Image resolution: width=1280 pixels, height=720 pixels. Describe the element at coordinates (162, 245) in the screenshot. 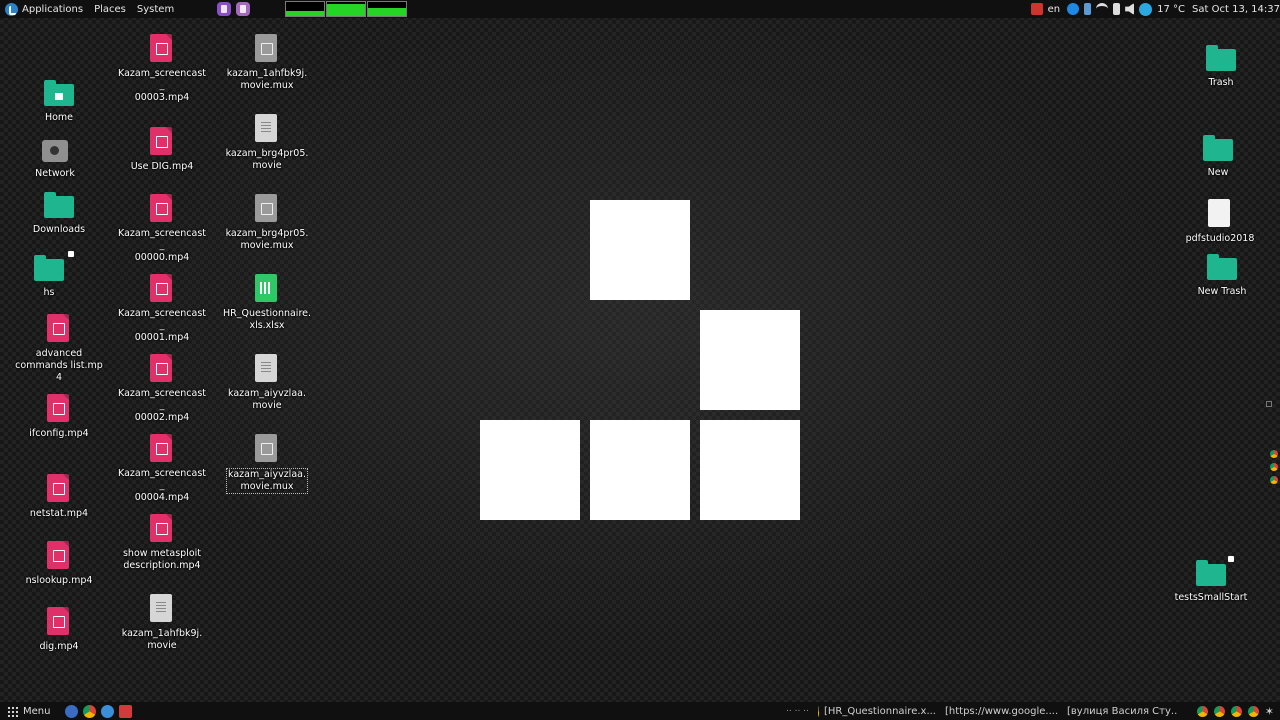

I see `desktop-icon-label: Kazam_screencast_ 00000.mp4` at that location.